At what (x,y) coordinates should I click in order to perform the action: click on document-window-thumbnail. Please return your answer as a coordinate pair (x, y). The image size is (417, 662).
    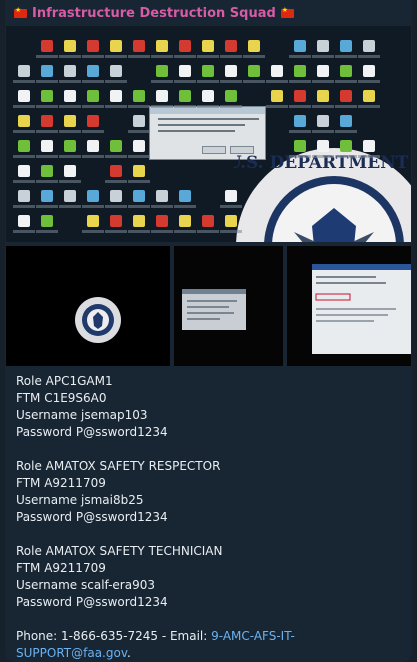
    Looking at the image, I should click on (228, 306).